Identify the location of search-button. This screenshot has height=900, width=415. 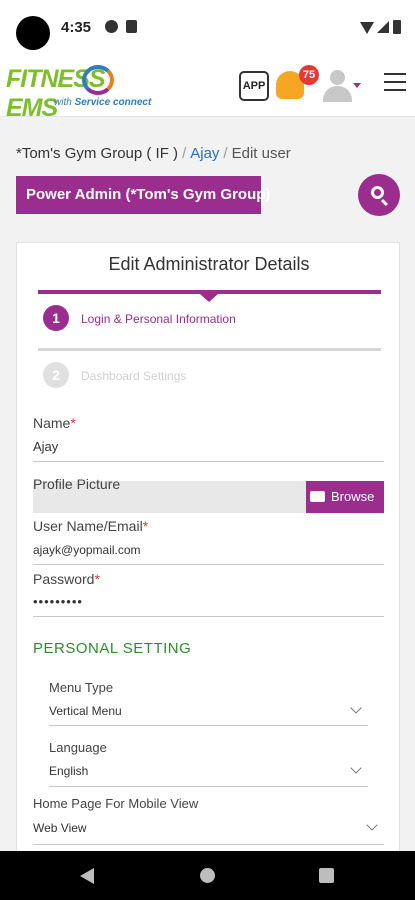
(379, 195).